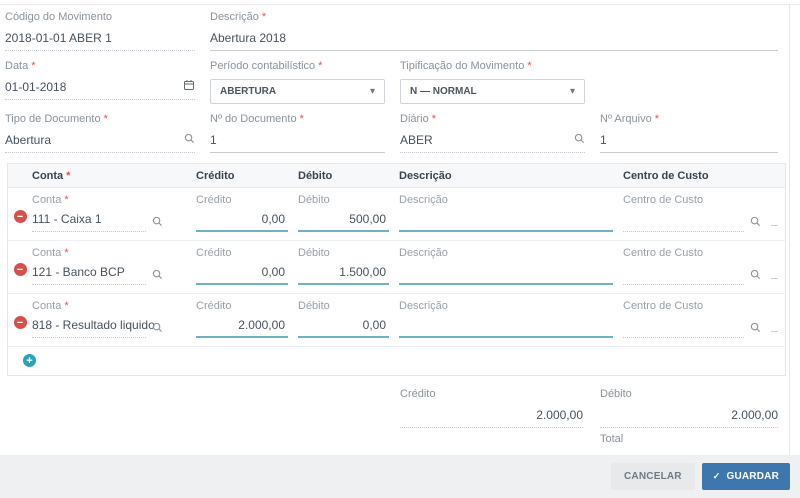 The height and width of the screenshot is (498, 800). I want to click on periodo-select: ABERTURA ▾, so click(297, 91).